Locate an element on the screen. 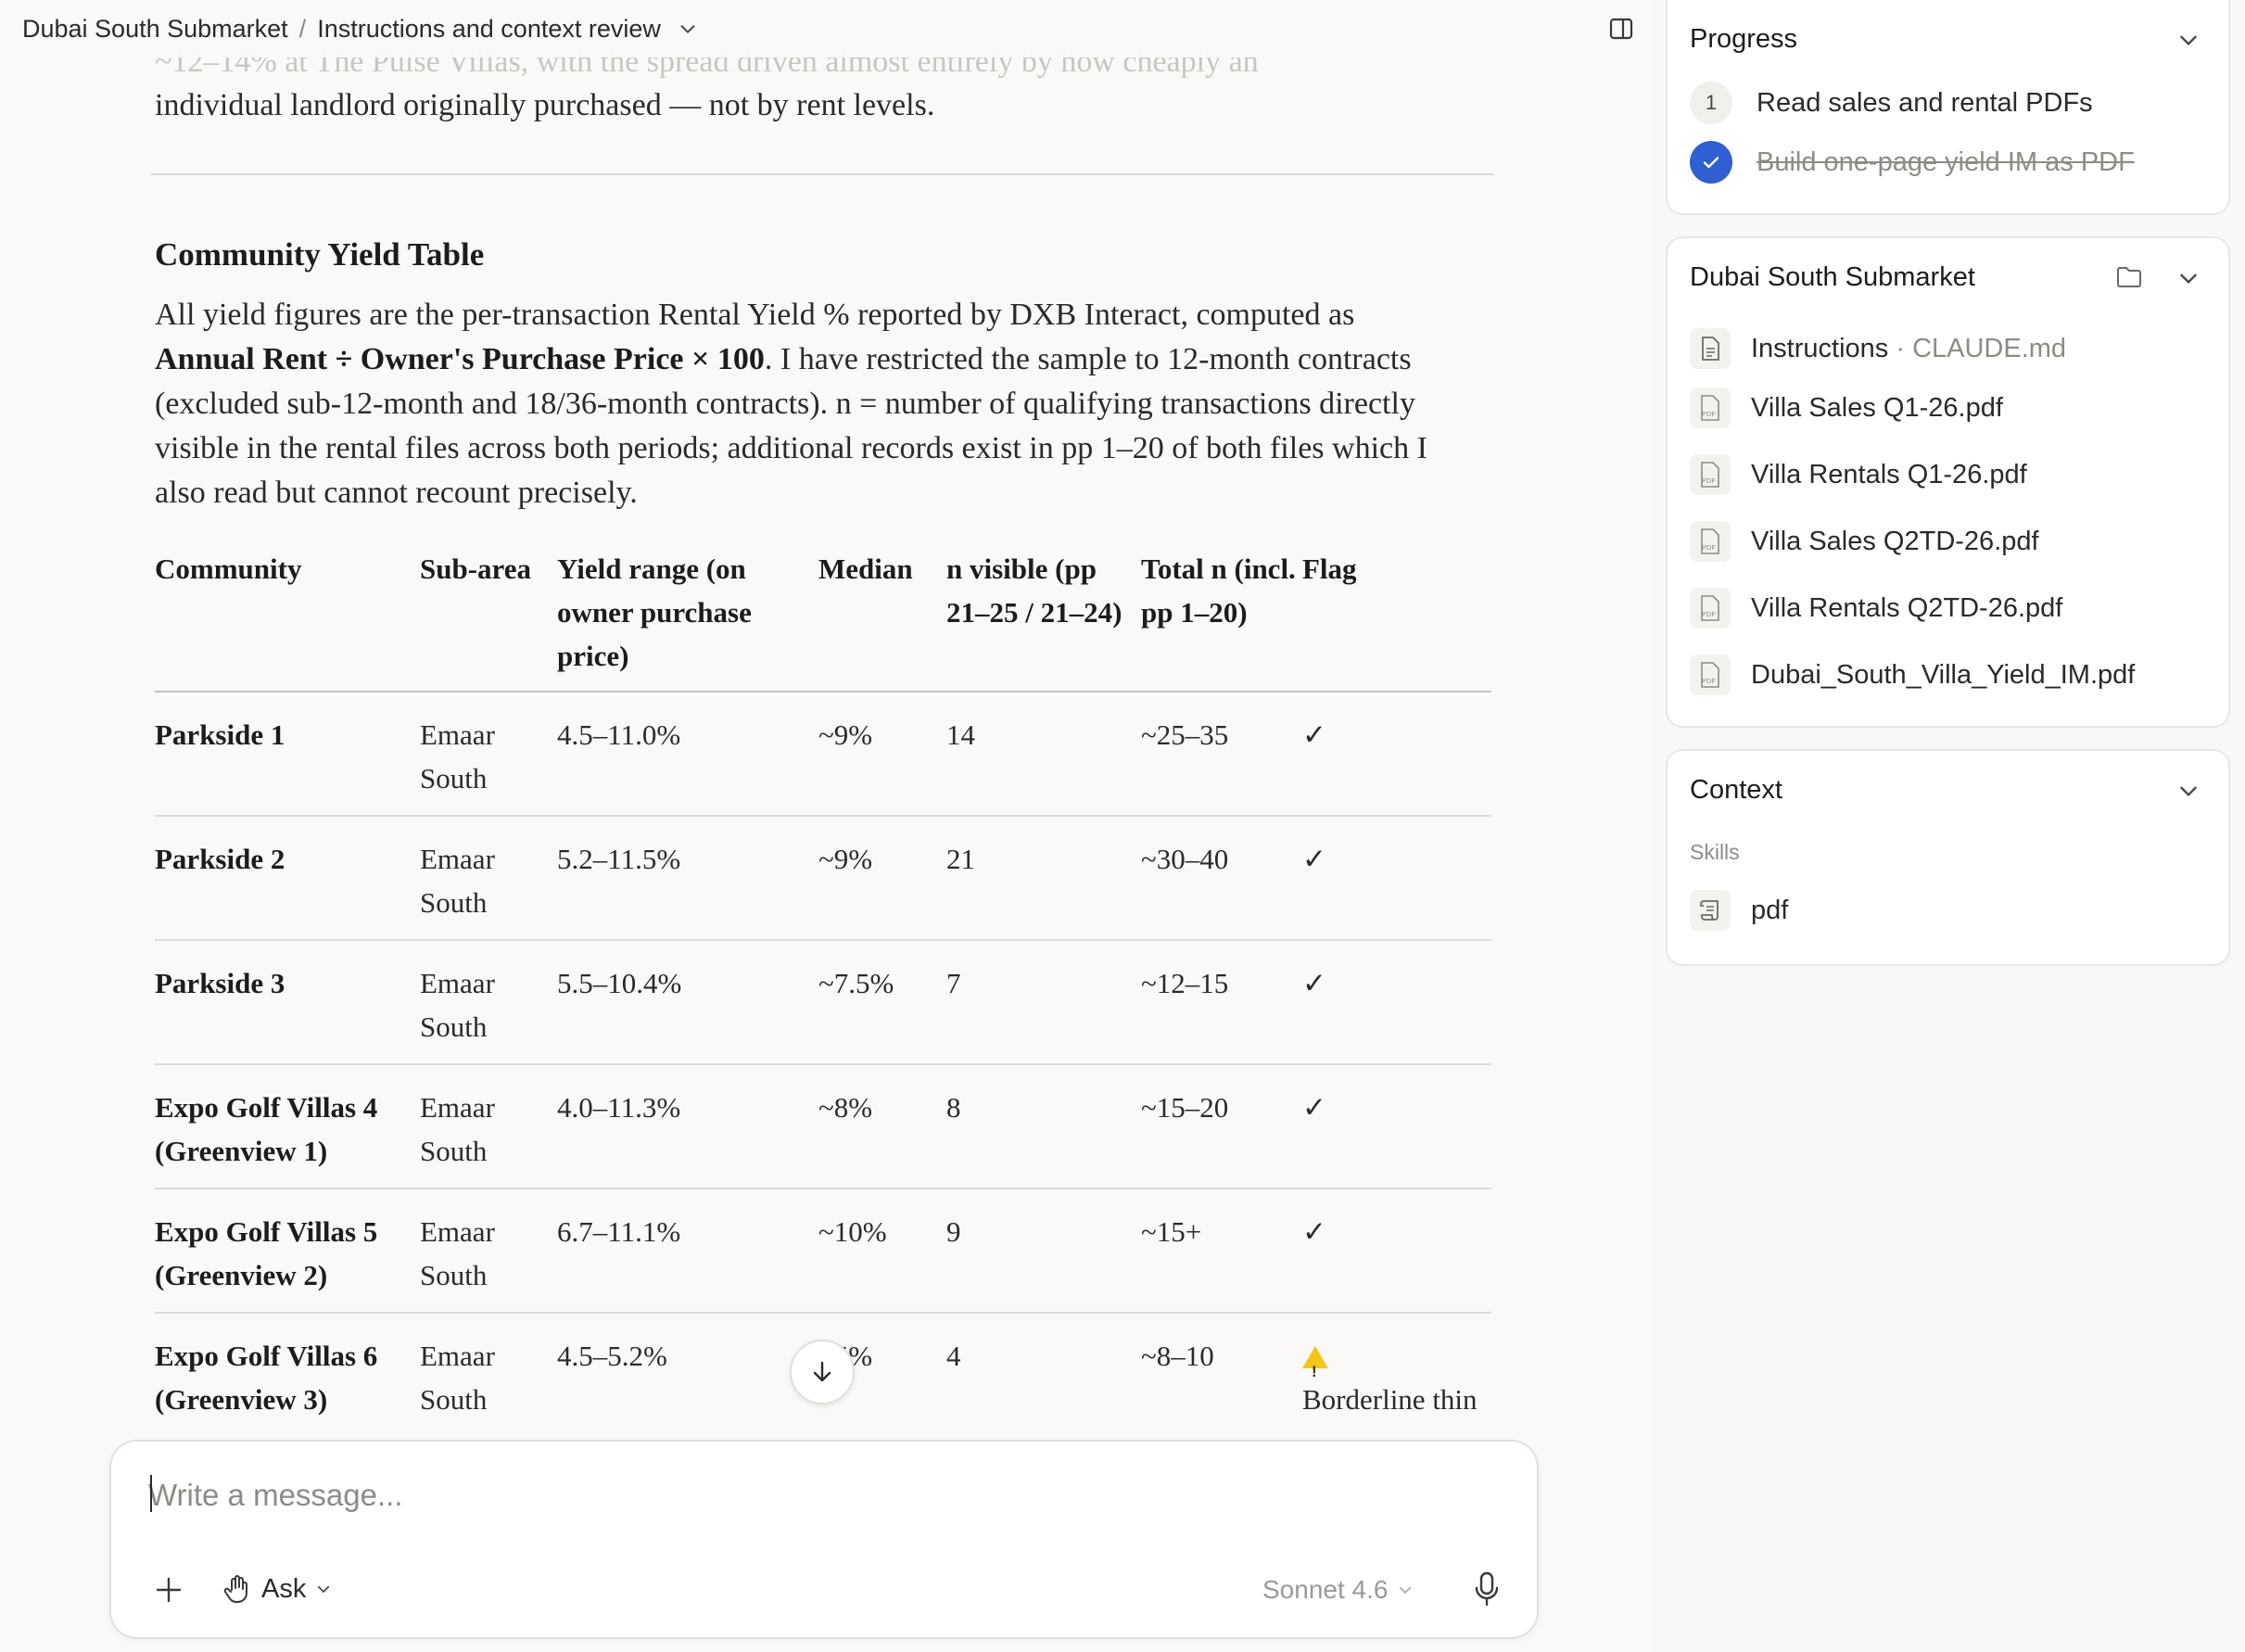  step-label: Read sales and rental PDFs is located at coordinates (1925, 102).